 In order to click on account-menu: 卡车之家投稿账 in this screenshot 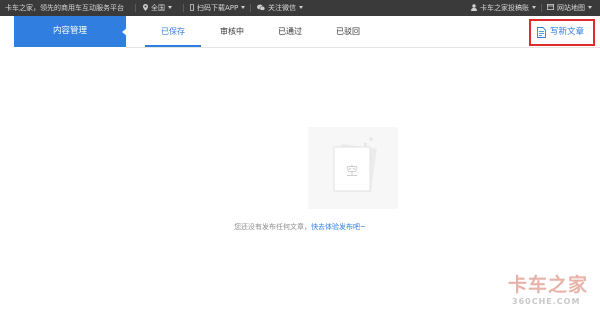, I will do `click(503, 8)`.